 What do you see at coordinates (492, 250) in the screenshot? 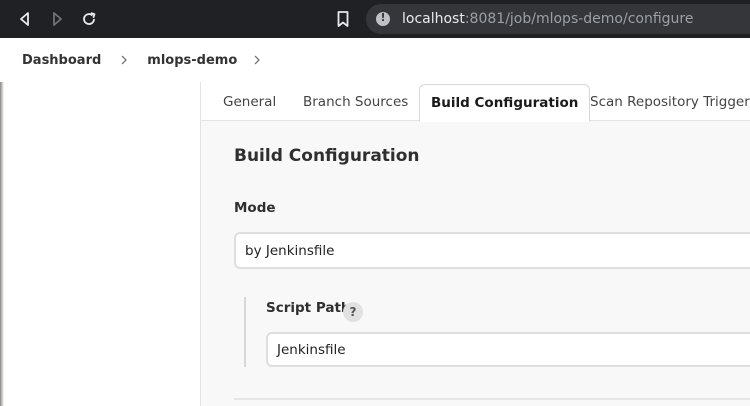
I see `mode-select: by Jenkinsfile` at bounding box center [492, 250].